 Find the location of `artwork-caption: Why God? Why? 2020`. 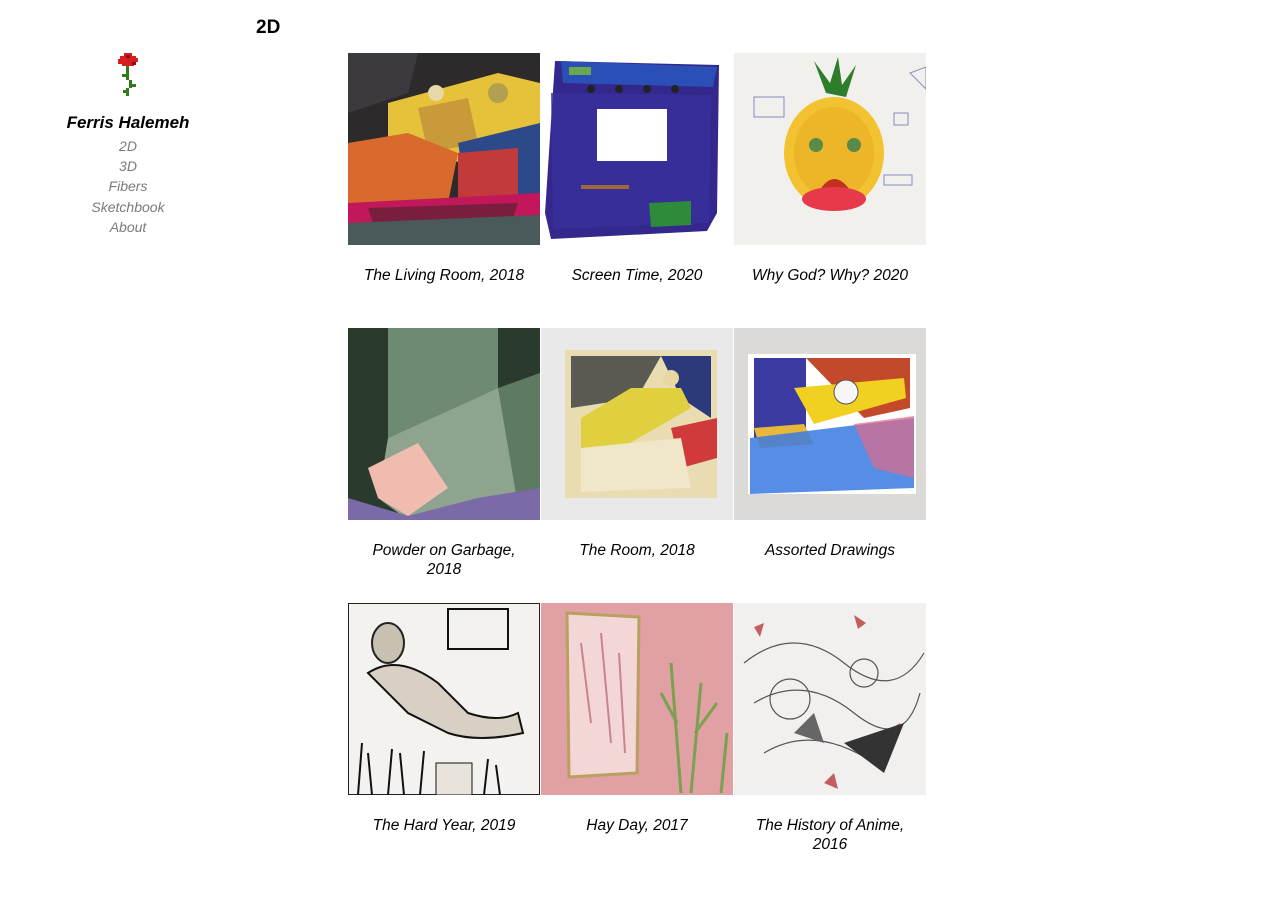

artwork-caption: Why God? Why? 2020 is located at coordinates (830, 275).